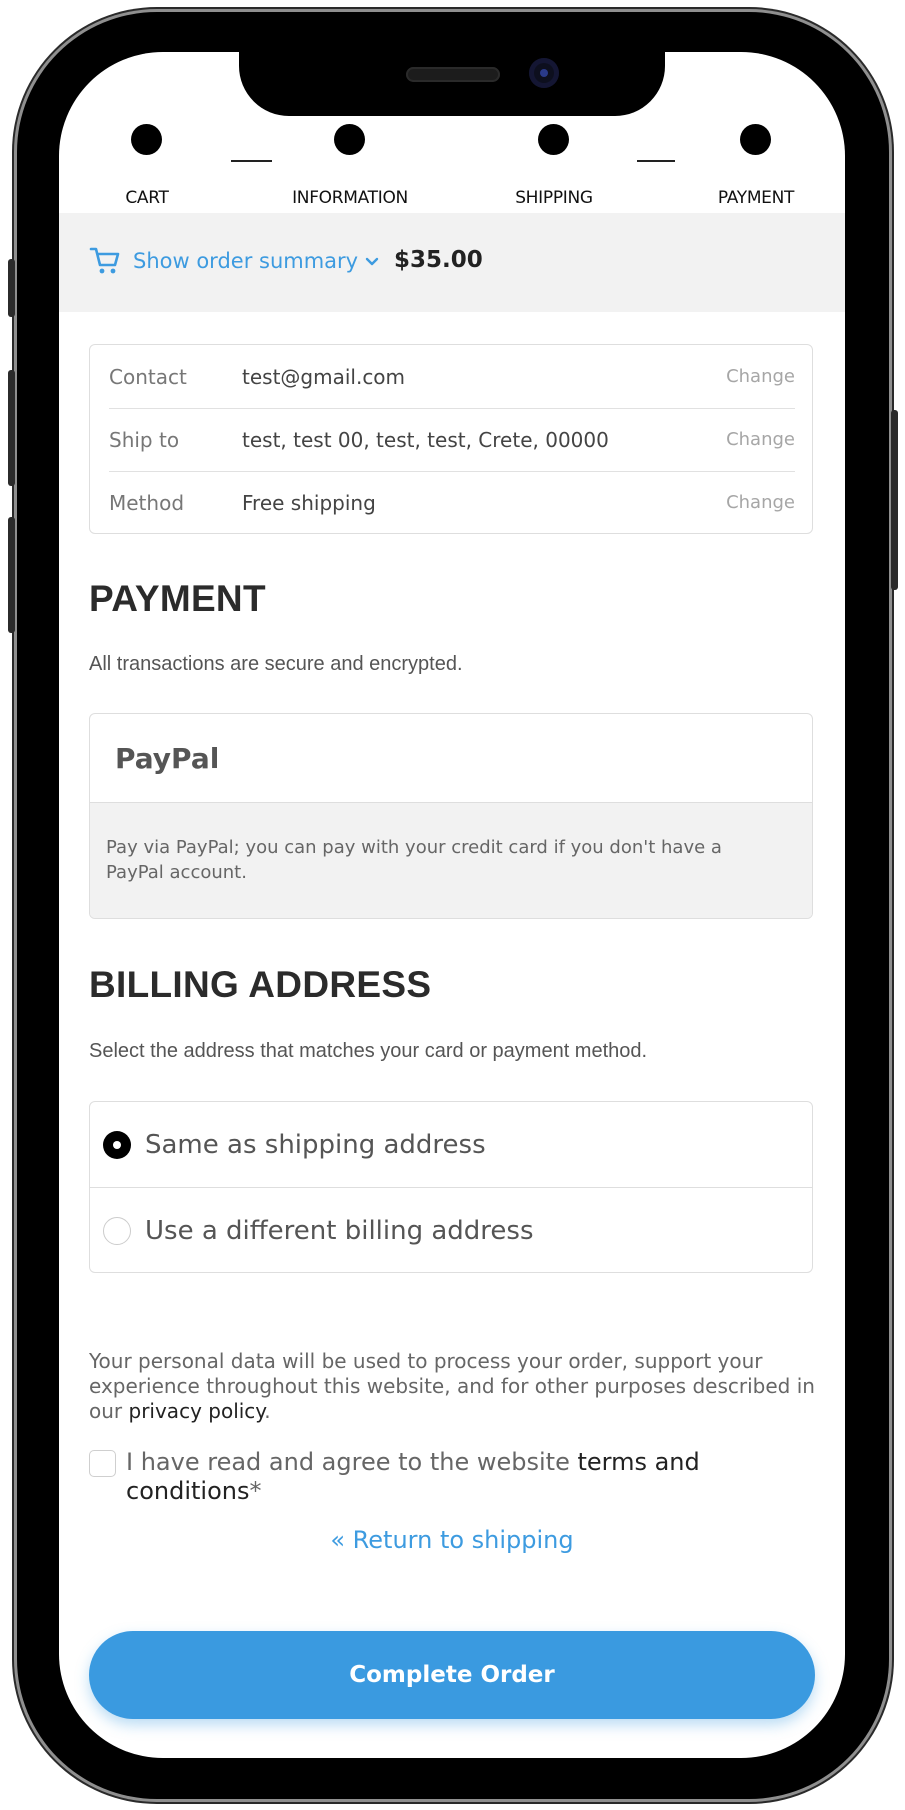 The image size is (905, 1810). Describe the element at coordinates (452, 502) in the screenshot. I see `review-row-method: Method Free shipping Change` at that location.